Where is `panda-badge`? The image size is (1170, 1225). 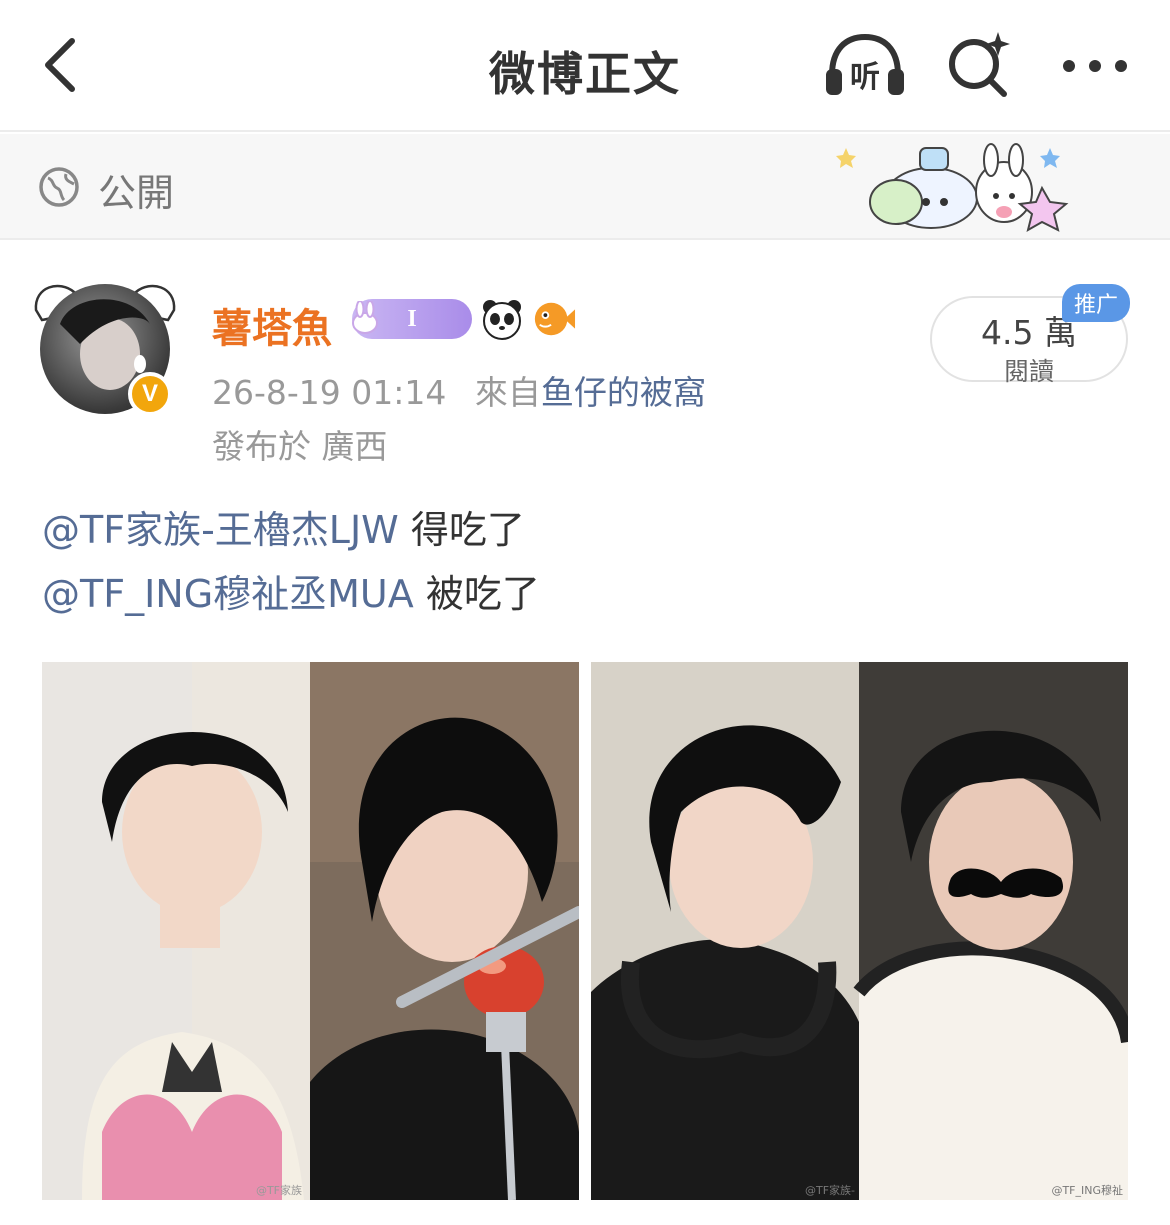 panda-badge is located at coordinates (502, 319).